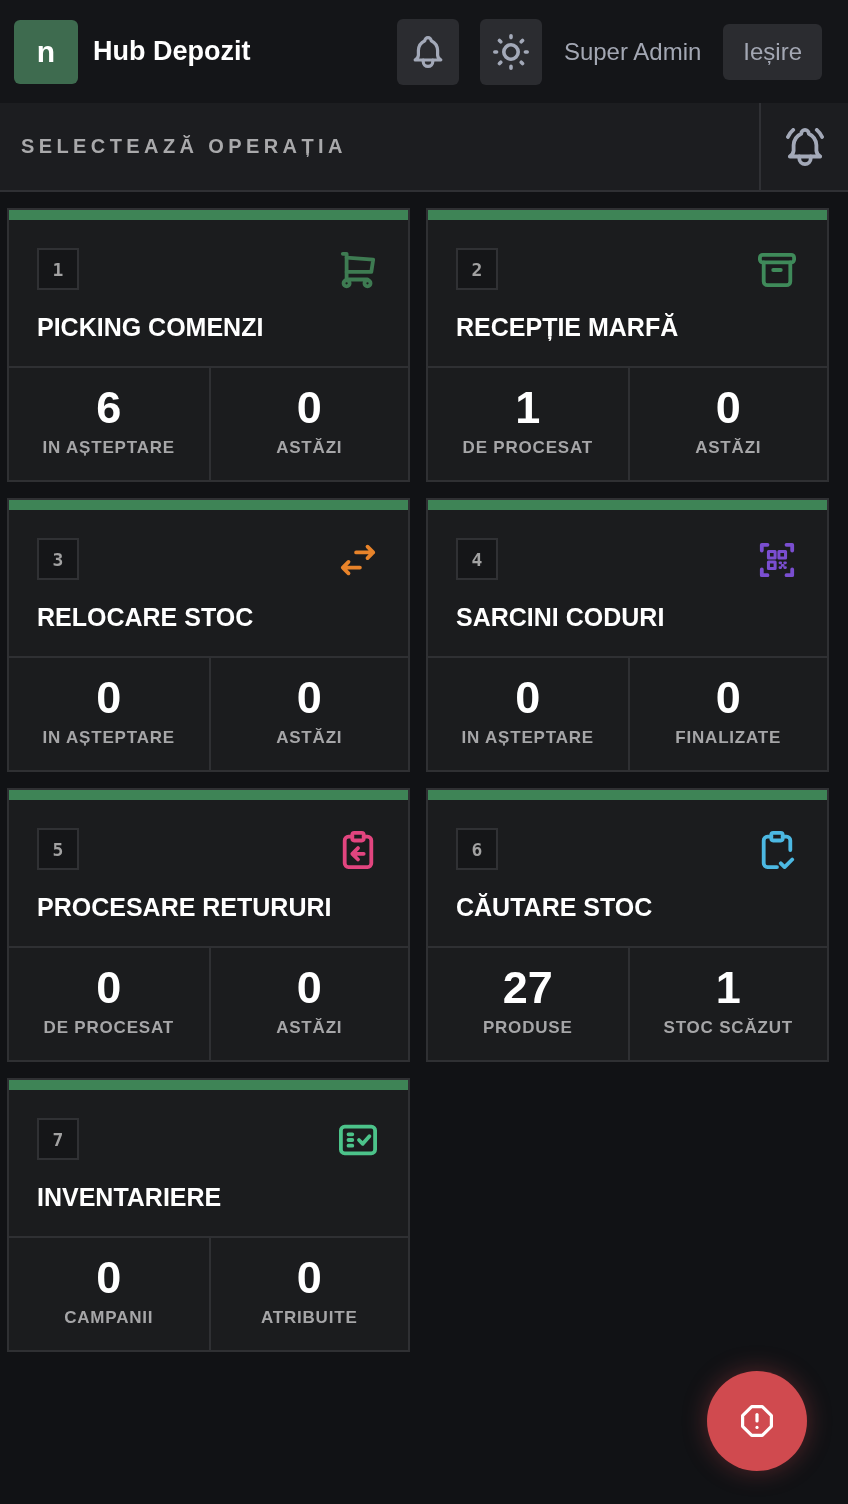 This screenshot has width=848, height=1504. I want to click on stat-value: 27, so click(527, 988).